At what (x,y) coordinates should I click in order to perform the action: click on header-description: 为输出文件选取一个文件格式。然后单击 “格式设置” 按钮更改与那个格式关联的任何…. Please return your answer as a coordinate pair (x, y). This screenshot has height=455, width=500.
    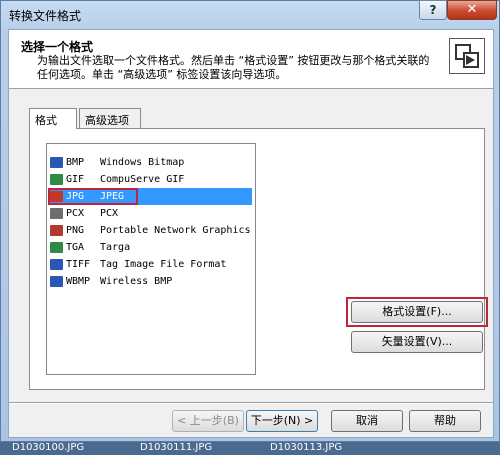
    Looking at the image, I should click on (233, 67).